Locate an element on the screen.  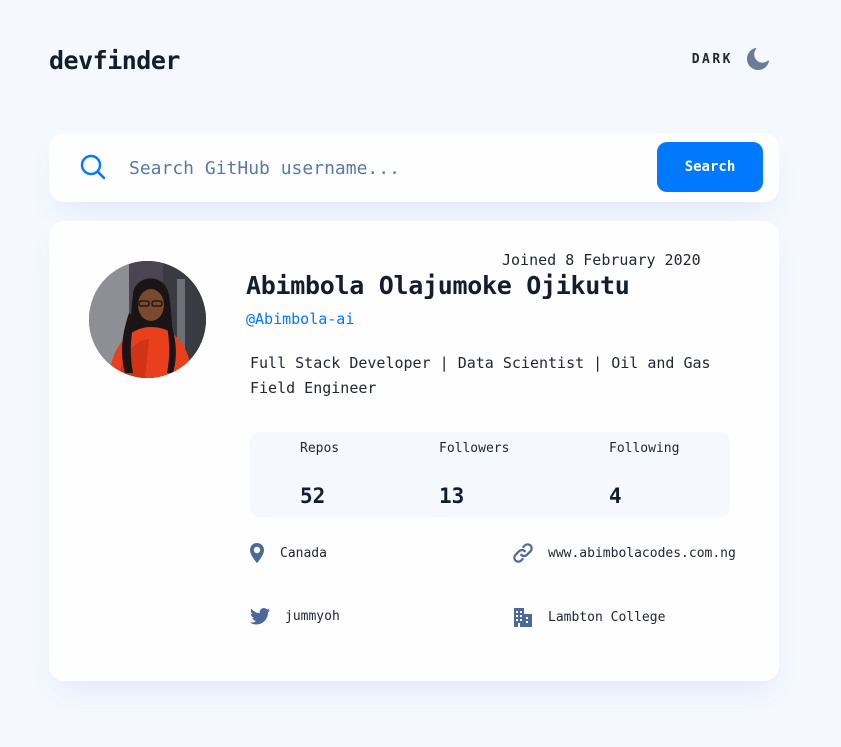
profile-login-link: @Abimbola-ai is located at coordinates (300, 319).